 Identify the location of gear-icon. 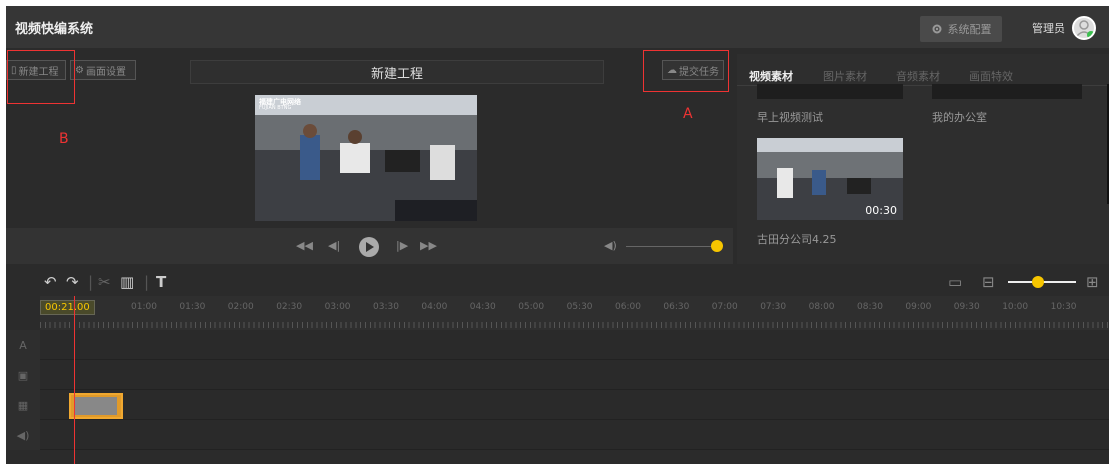
(936, 29).